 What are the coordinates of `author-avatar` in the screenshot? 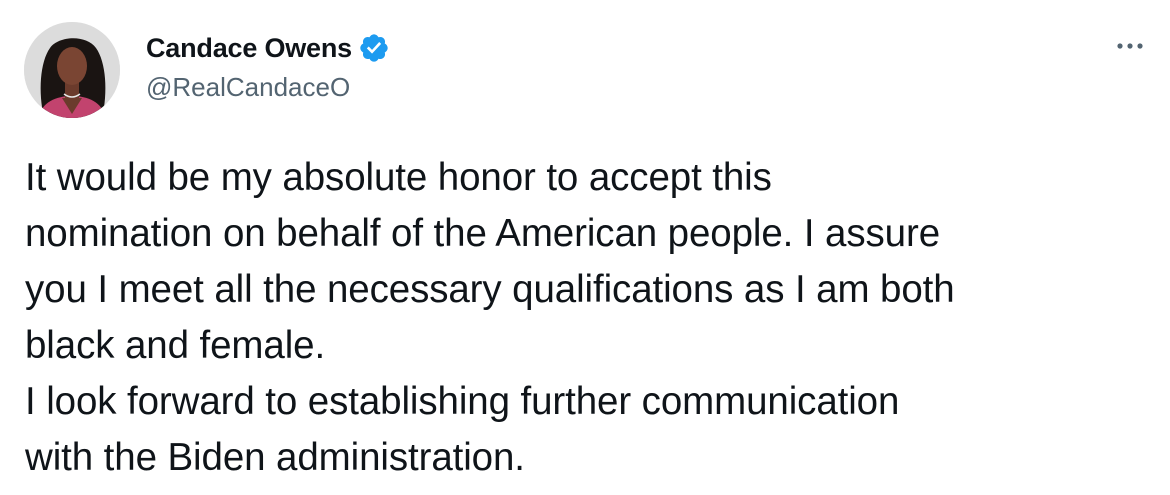 It's located at (72, 70).